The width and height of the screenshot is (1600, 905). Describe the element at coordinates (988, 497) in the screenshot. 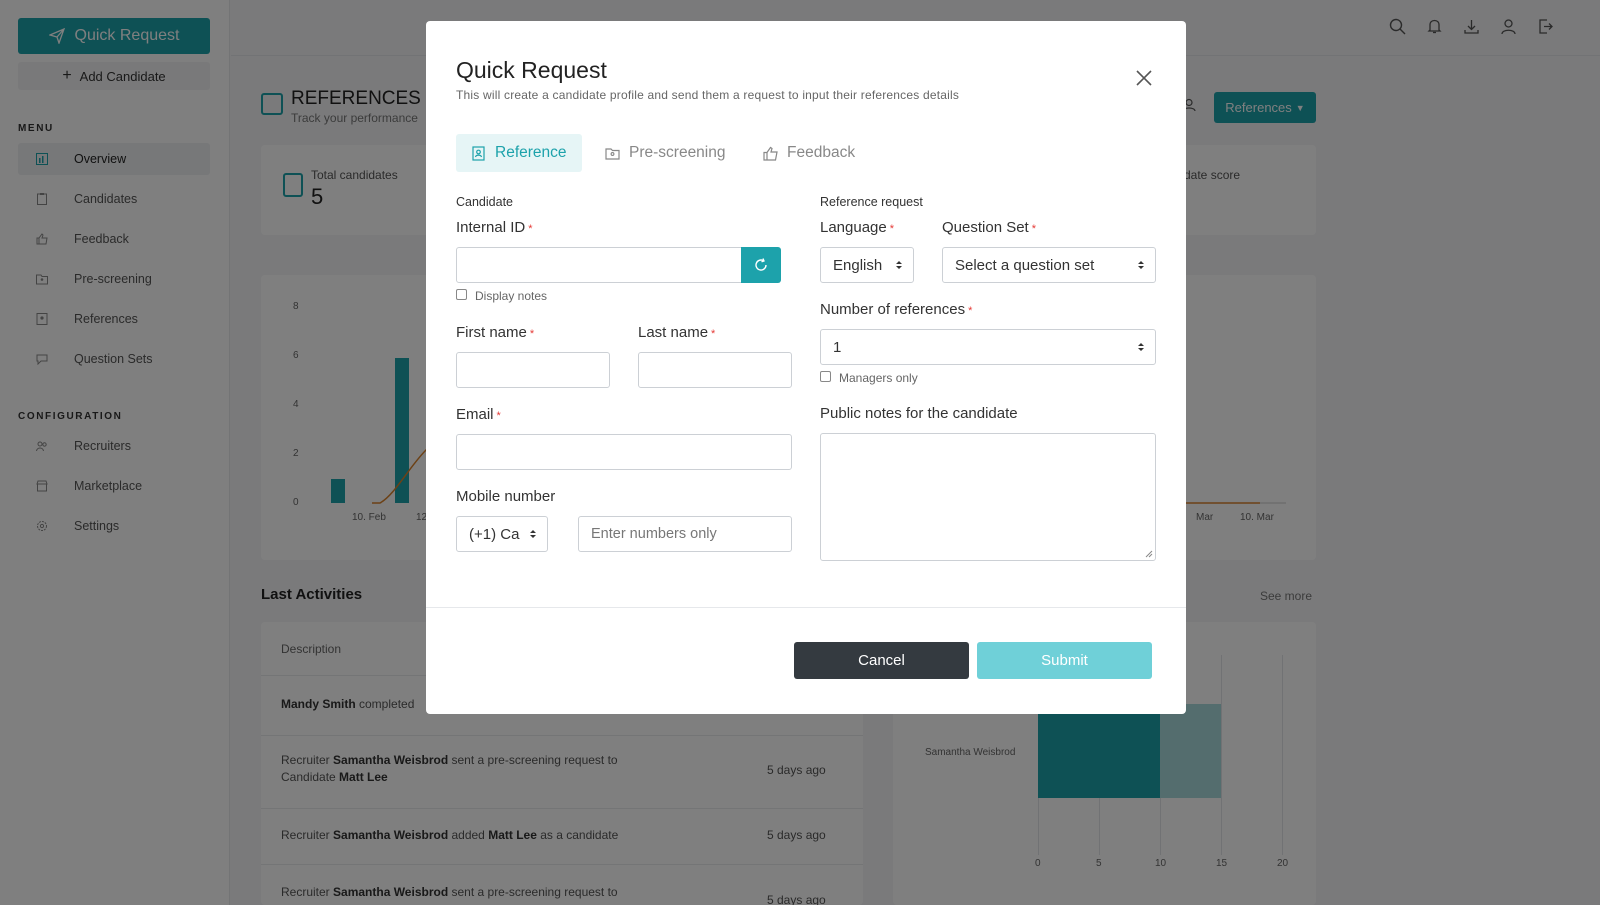

I see `public-notes-textarea` at that location.